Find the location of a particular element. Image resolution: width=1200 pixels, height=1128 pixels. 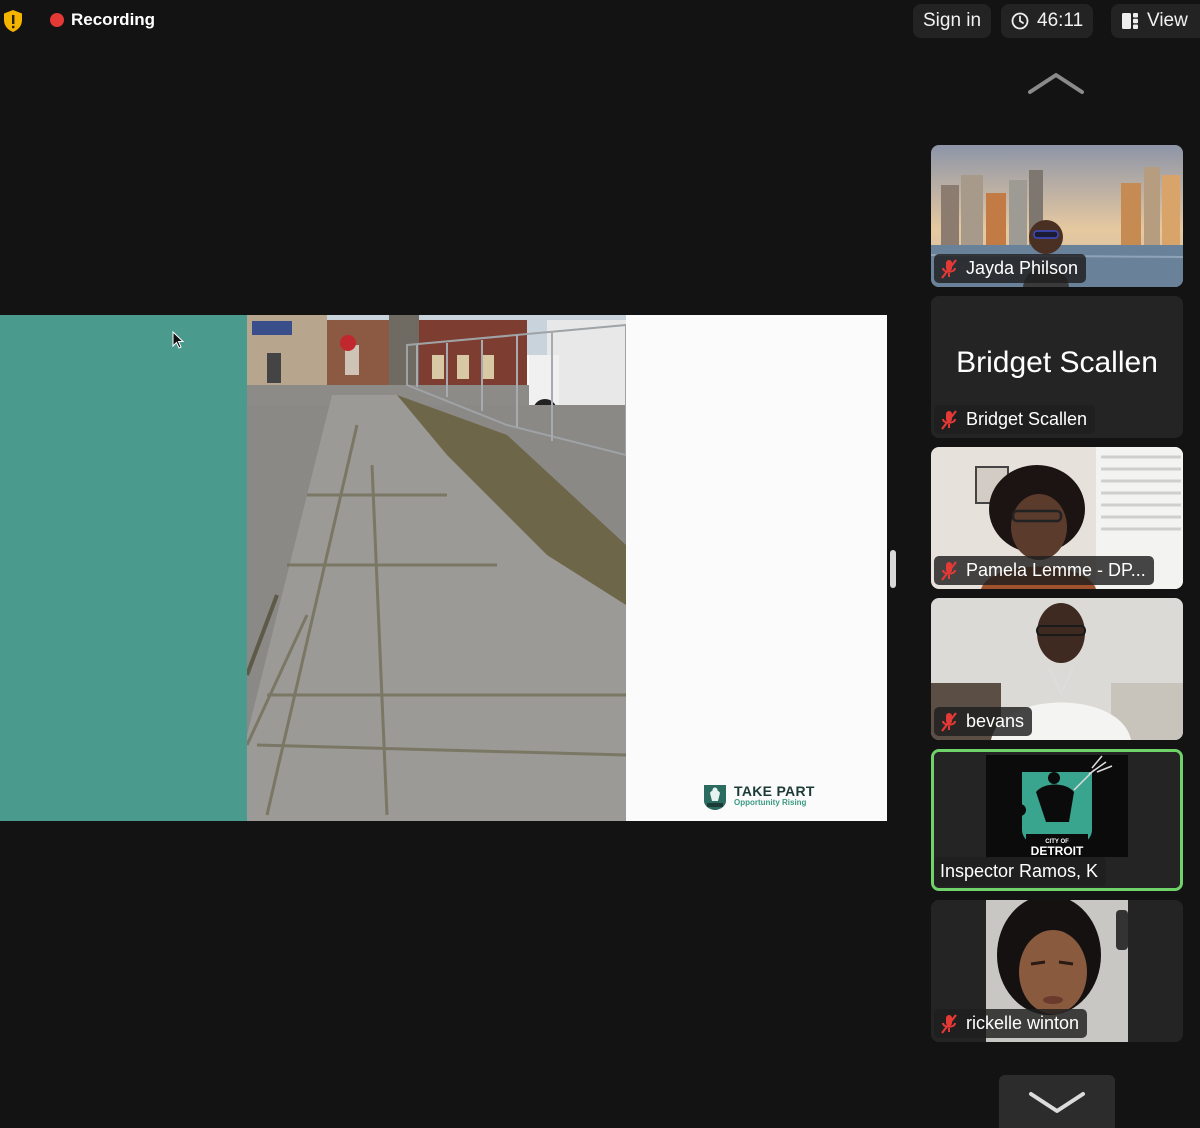

view-label: View is located at coordinates (1167, 20).